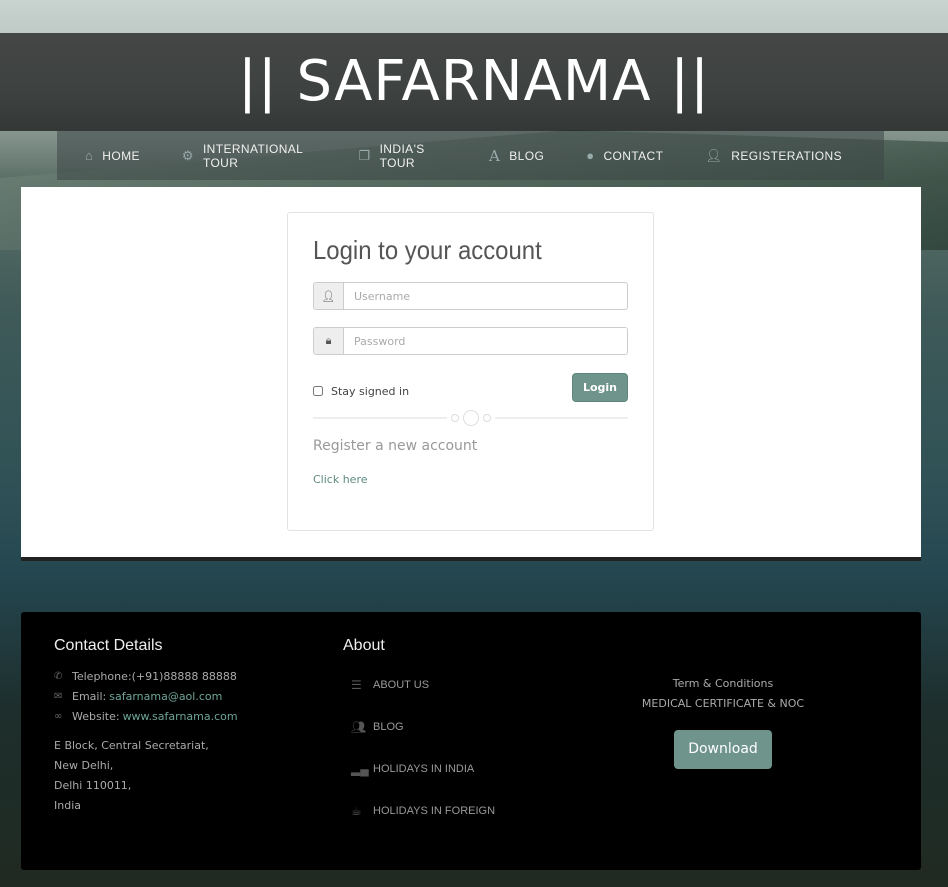  I want to click on nav-label: INDIA'S TOUR, so click(402, 155).